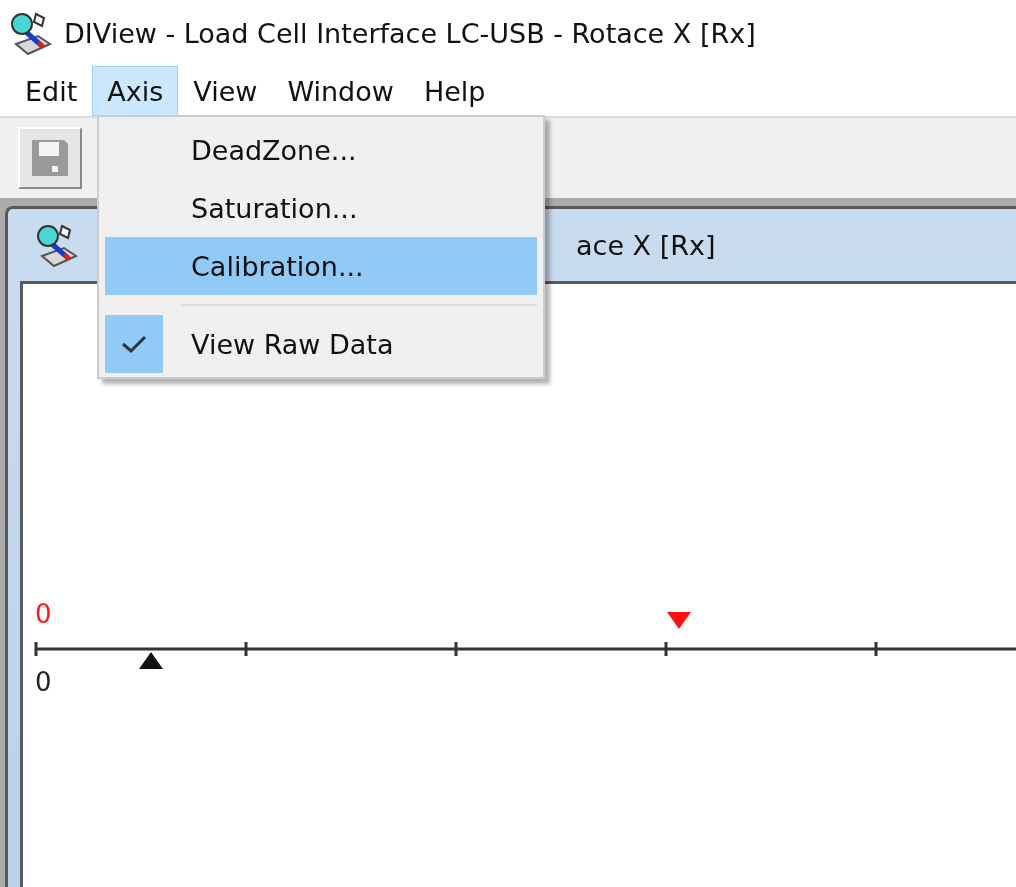 The height and width of the screenshot is (887, 1016). I want to click on menu-item: Axis, so click(135, 91).